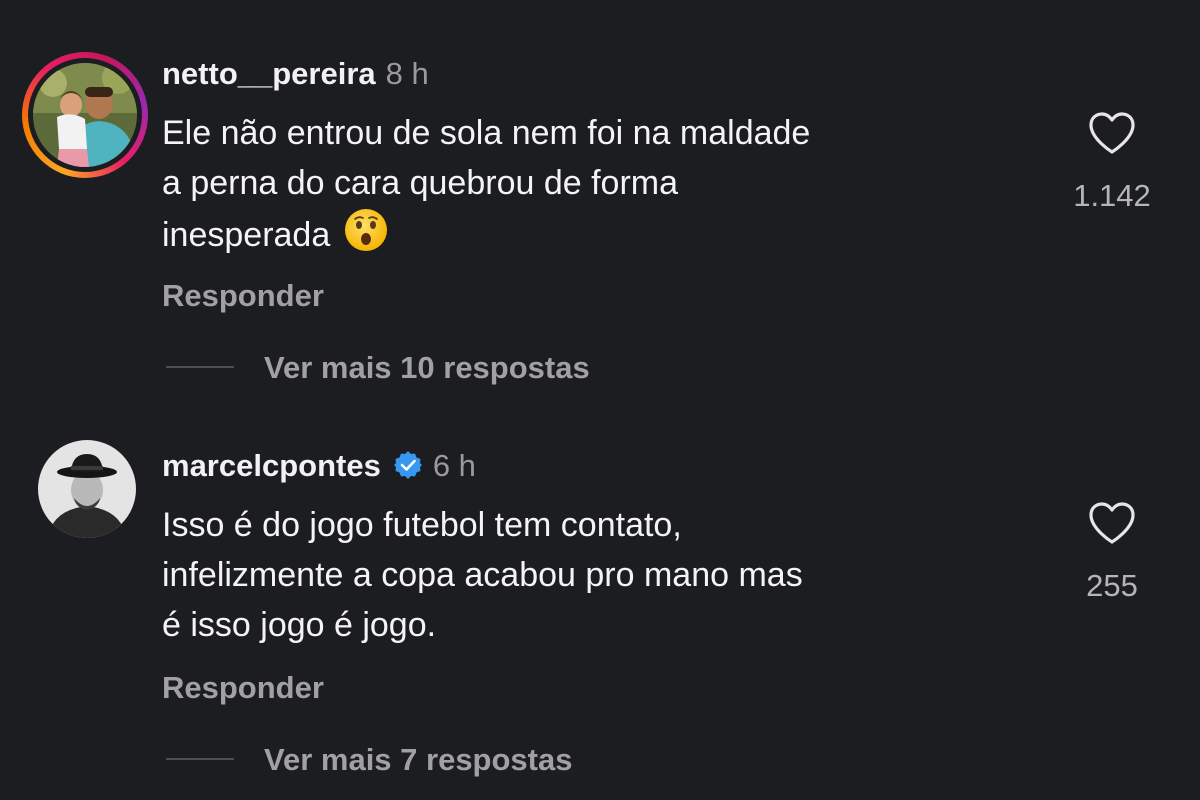  I want to click on verified-badge-icon, so click(407, 465).